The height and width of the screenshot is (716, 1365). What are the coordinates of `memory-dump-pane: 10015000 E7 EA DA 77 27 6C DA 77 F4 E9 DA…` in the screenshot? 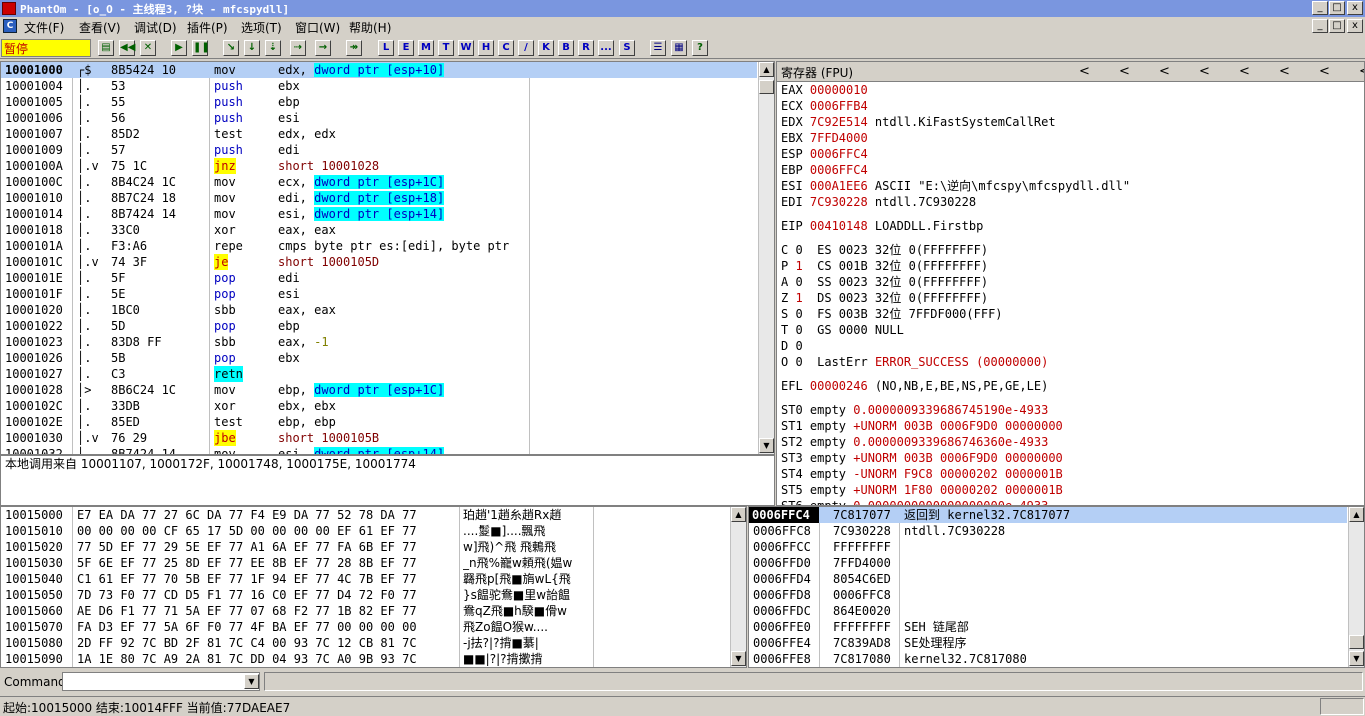 It's located at (373, 587).